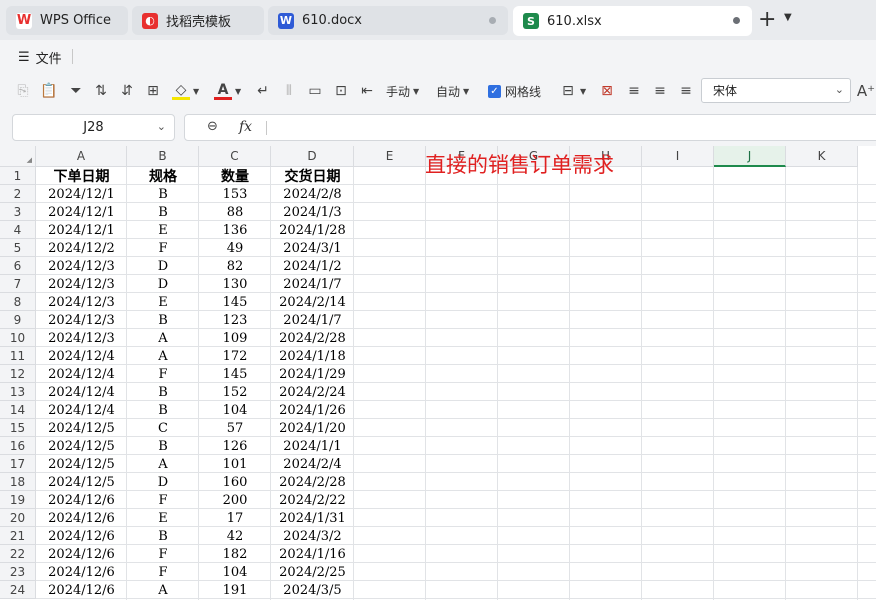 Image resolution: width=876 pixels, height=600 pixels. Describe the element at coordinates (312, 230) in the screenshot. I see `table-cell: 2024/1/28` at that location.